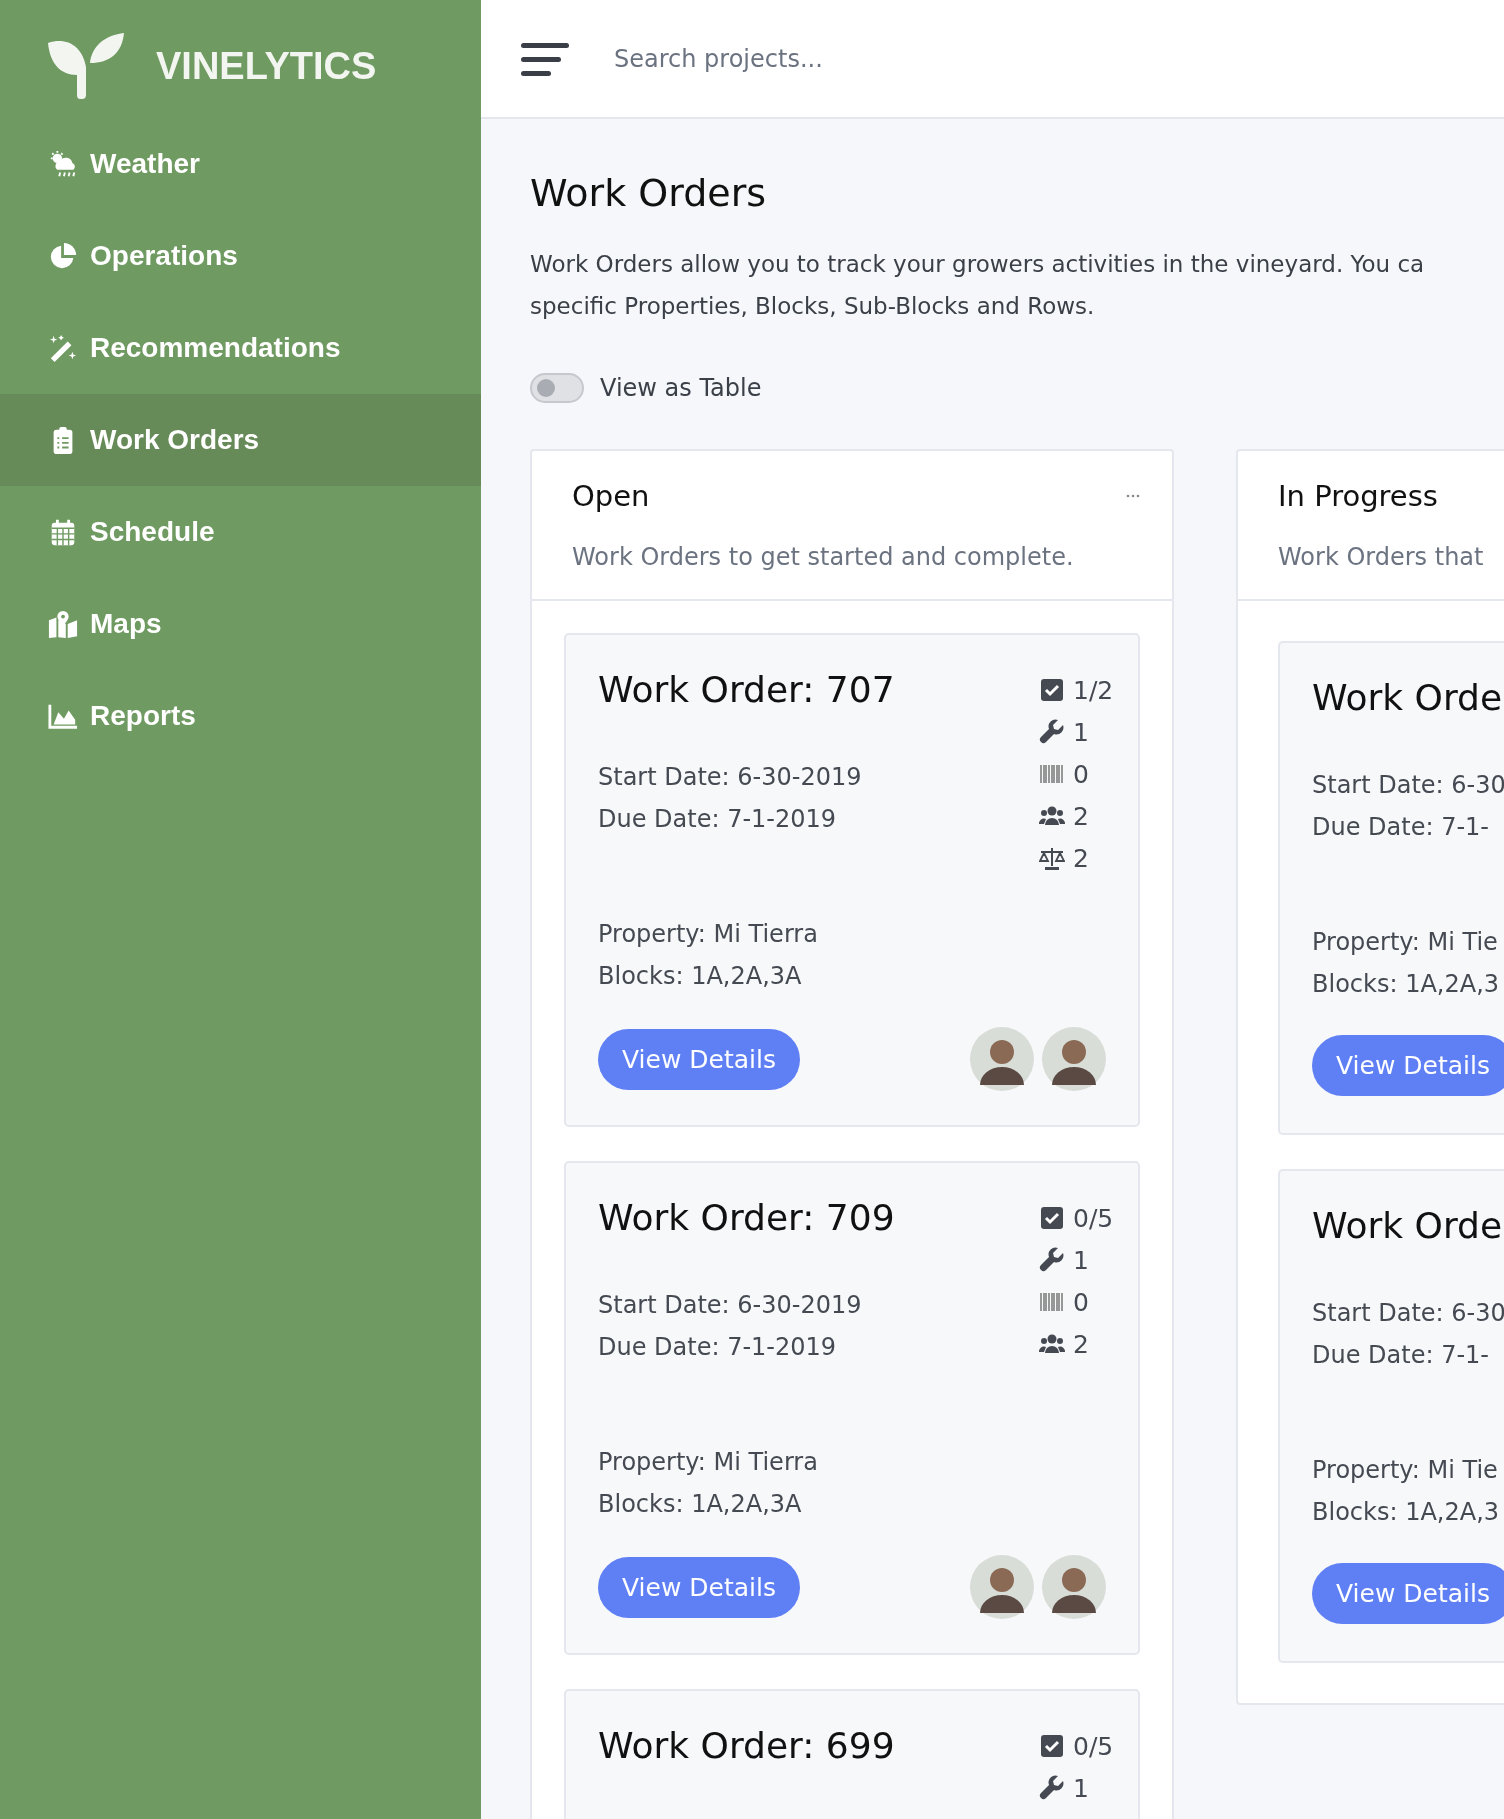 The width and height of the screenshot is (1504, 1819). Describe the element at coordinates (746, 1745) in the screenshot. I see `card-title: Work Order: 699` at that location.